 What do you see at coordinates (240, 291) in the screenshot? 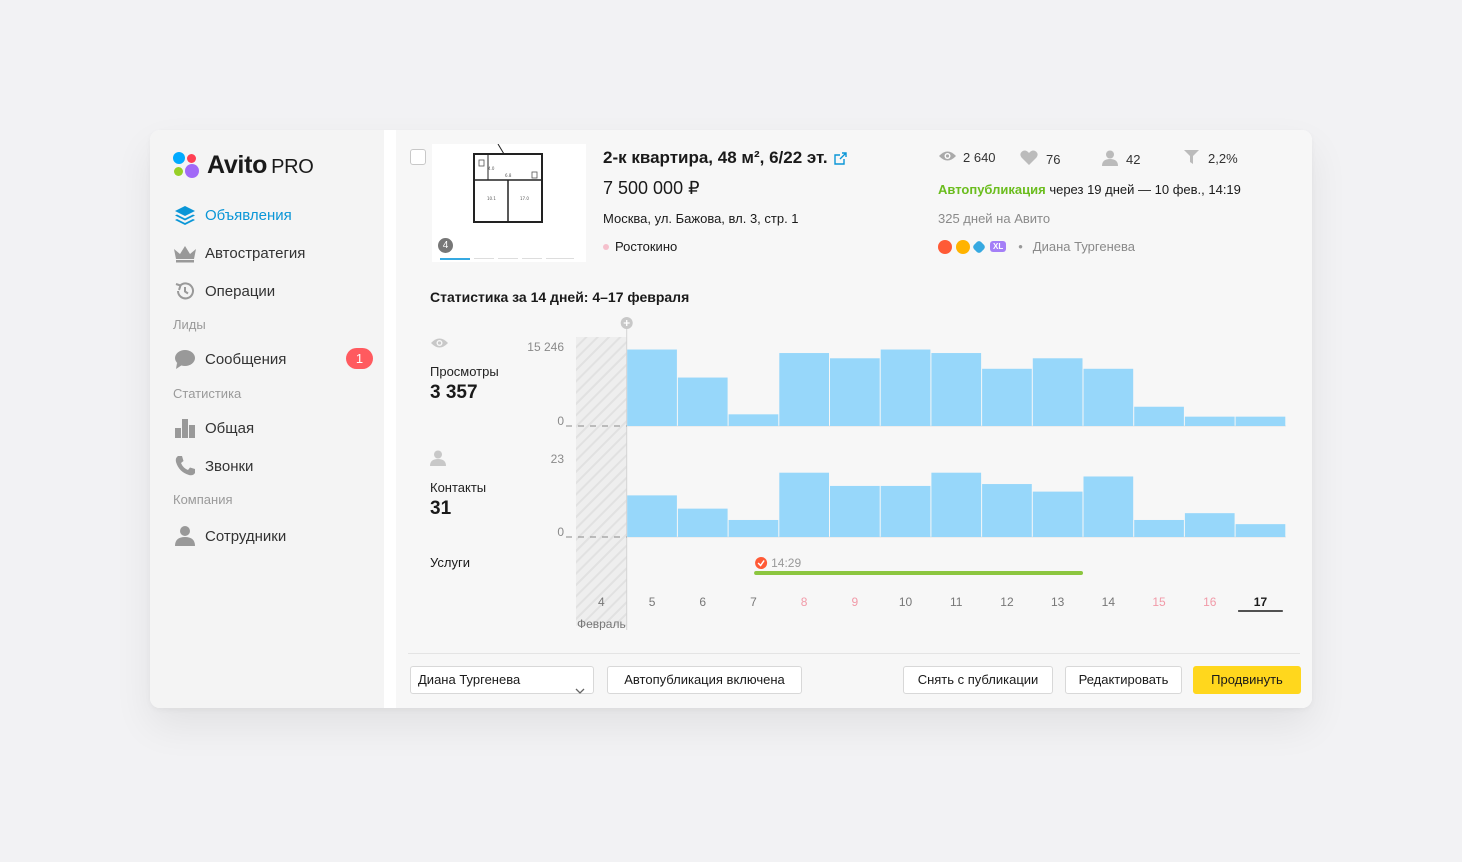
I see `sidebar-item-label: Операции` at bounding box center [240, 291].